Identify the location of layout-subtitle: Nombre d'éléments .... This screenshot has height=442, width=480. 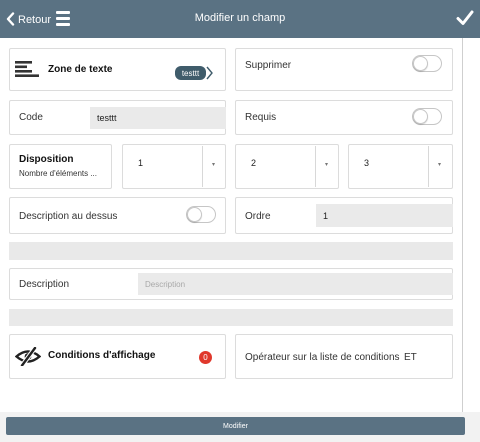
(58, 173).